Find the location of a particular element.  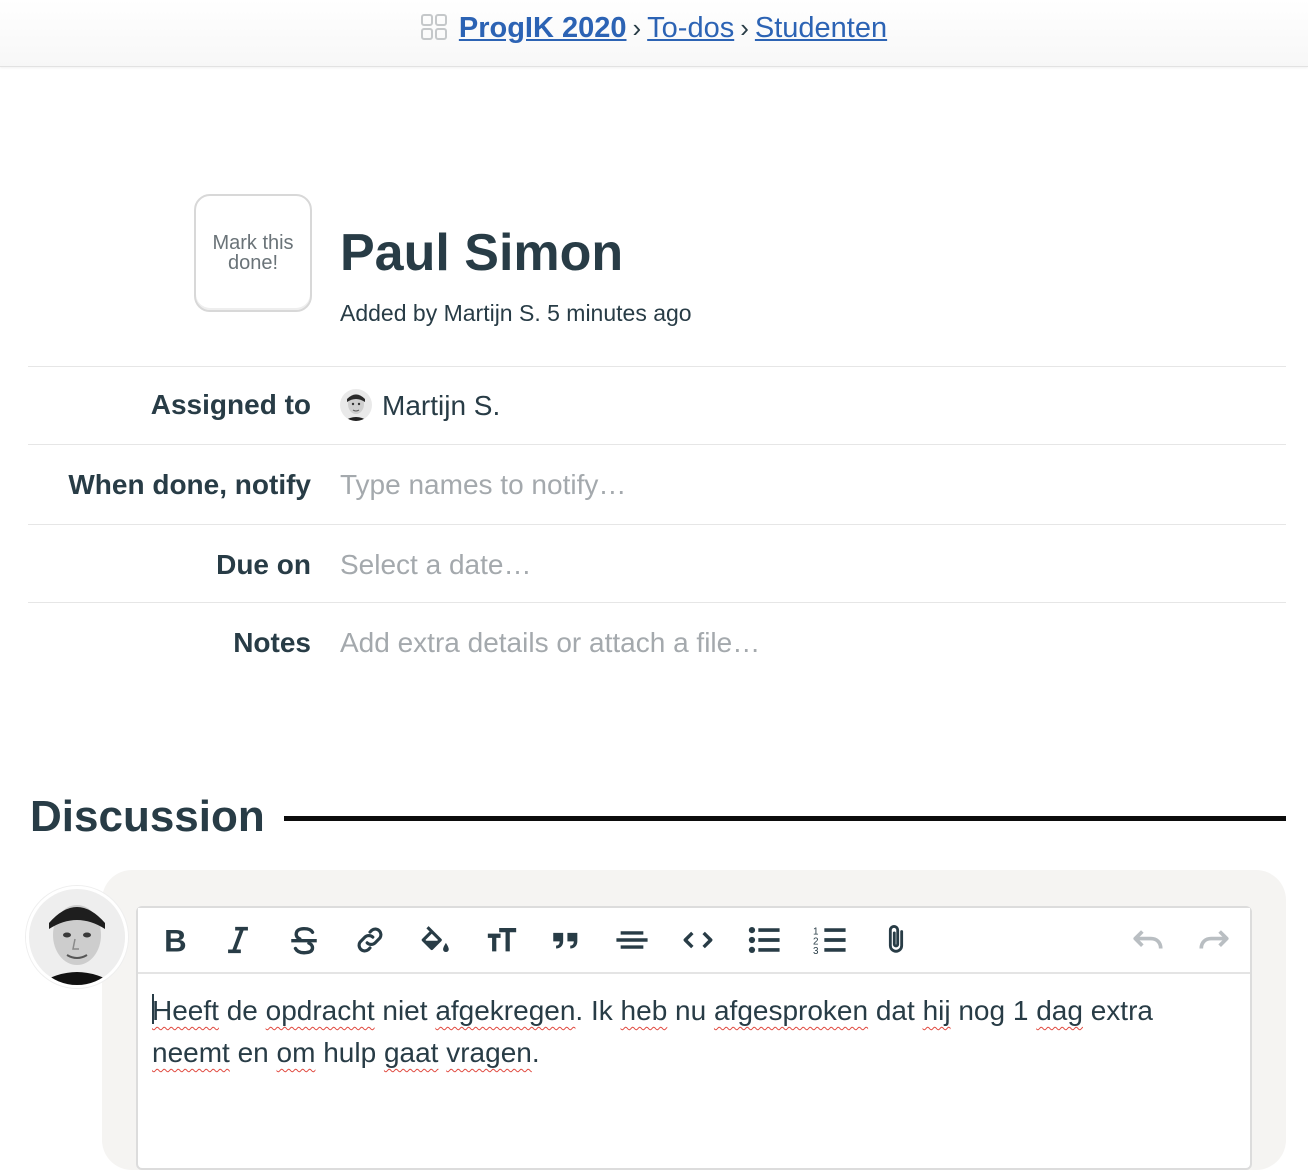

editor-word: . is located at coordinates (535, 1052).